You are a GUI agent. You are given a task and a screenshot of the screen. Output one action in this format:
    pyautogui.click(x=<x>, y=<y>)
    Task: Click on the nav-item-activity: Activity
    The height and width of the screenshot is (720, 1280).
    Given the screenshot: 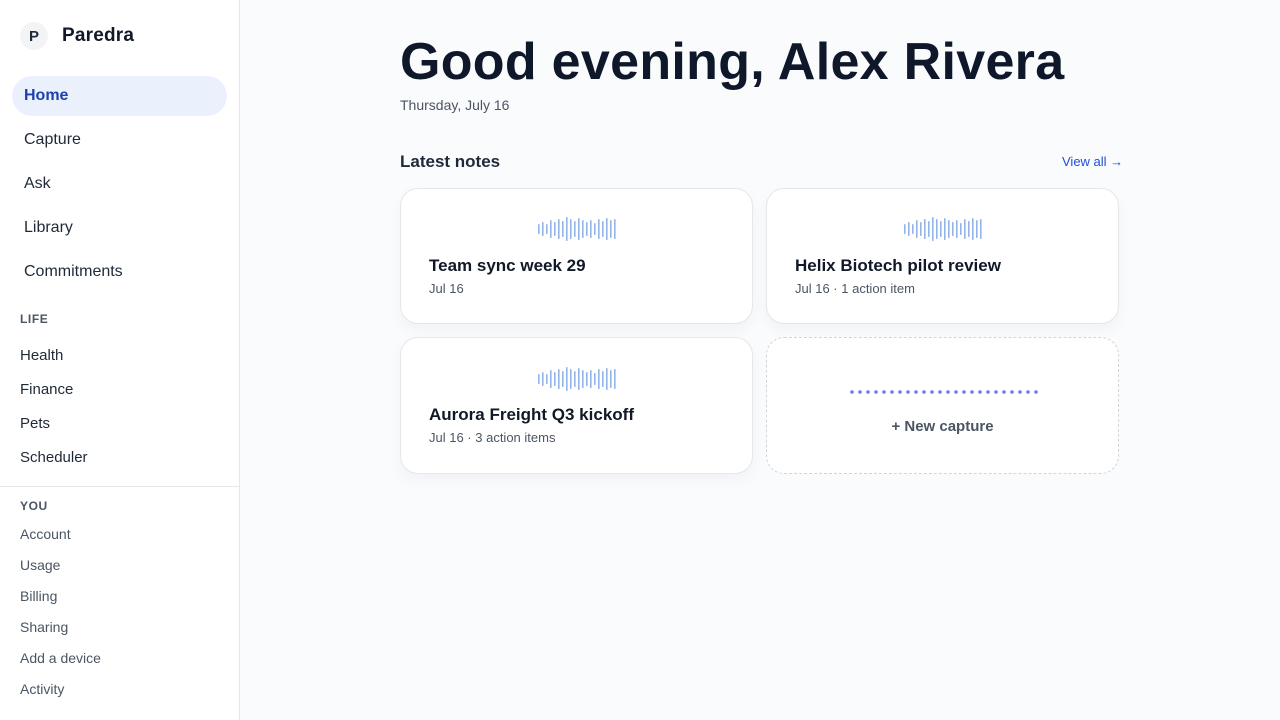 What is the action you would take?
    pyautogui.click(x=60, y=688)
    